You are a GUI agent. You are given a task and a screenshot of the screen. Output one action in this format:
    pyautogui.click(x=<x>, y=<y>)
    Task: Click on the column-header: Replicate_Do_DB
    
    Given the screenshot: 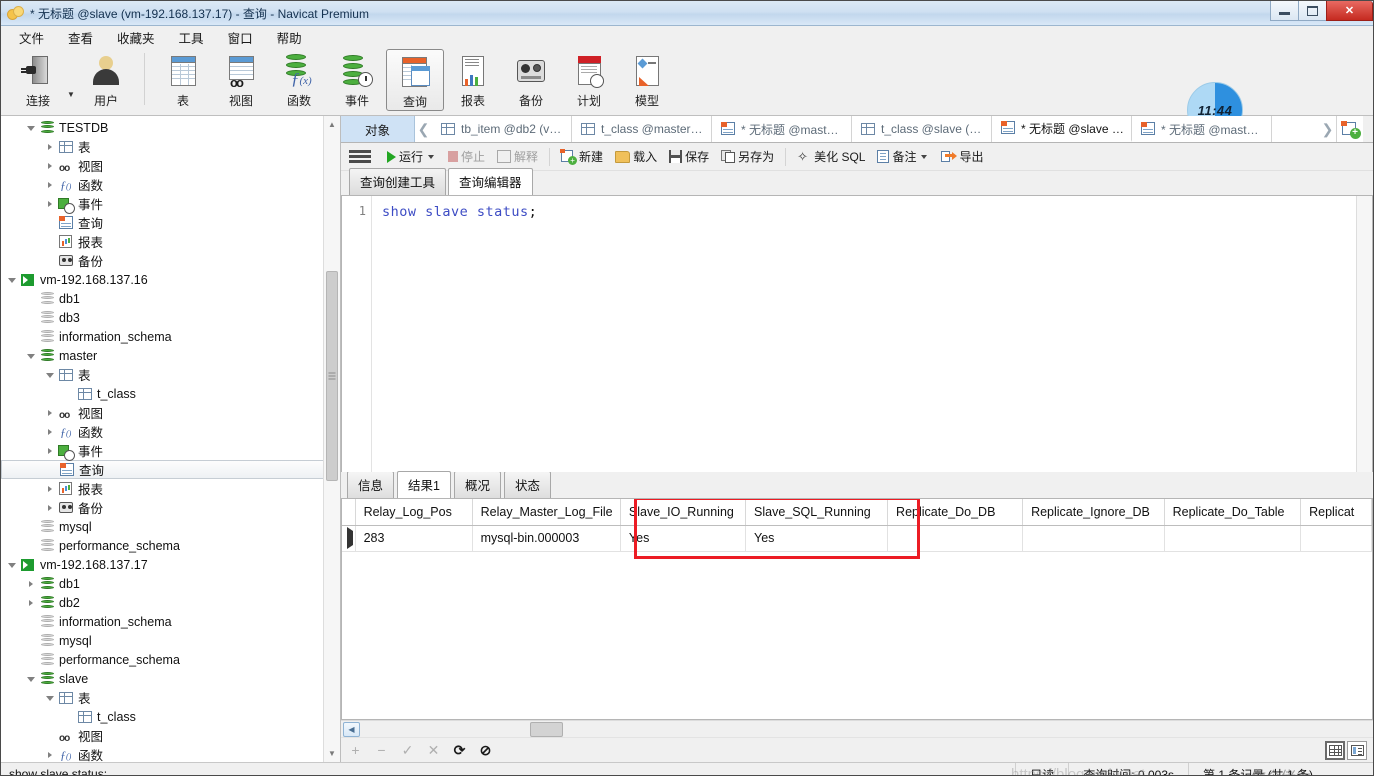 What is the action you would take?
    pyautogui.click(x=955, y=512)
    